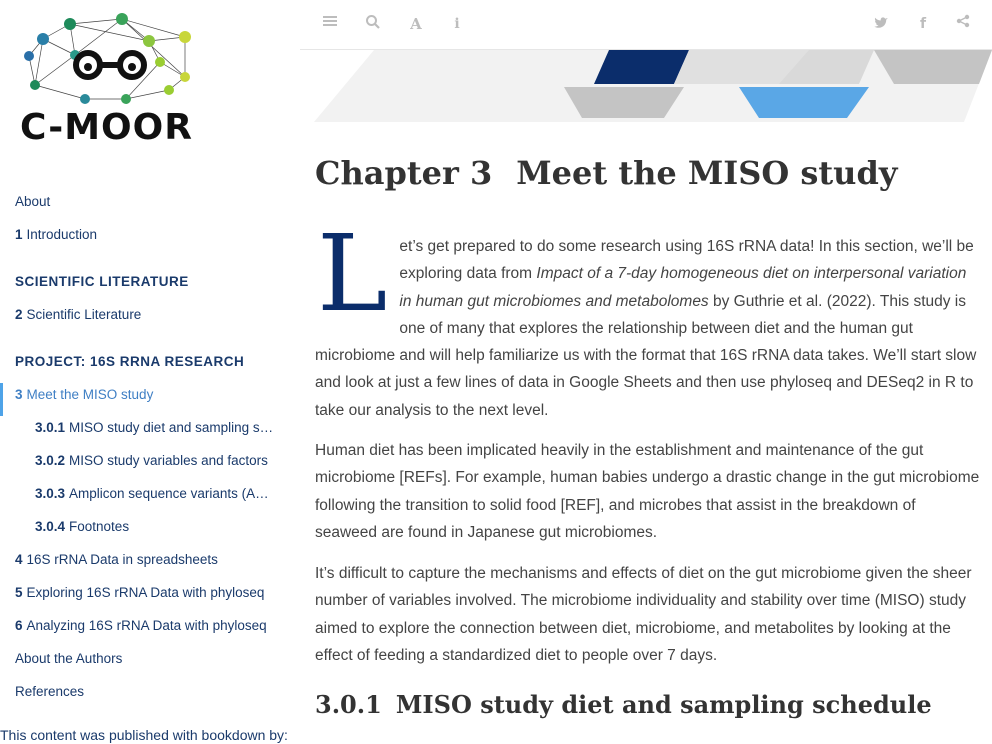 Image resolution: width=992 pixels, height=744 pixels. What do you see at coordinates (881, 24) in the screenshot?
I see `twitter-icon` at bounding box center [881, 24].